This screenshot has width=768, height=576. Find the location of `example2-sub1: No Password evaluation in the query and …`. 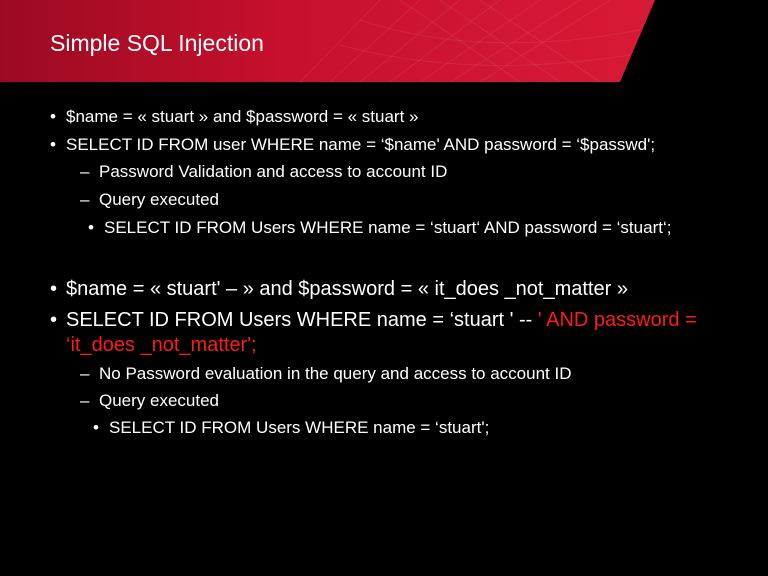

example2-sub1: No Password evaluation in the query and … is located at coordinates (335, 373).